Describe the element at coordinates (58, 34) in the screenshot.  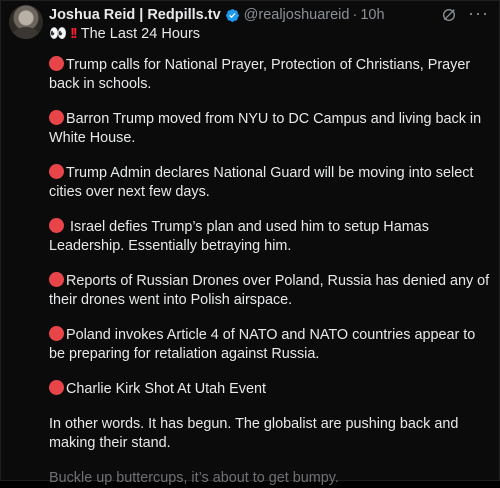
I see `eyes-emoji-icon: 👀` at that location.